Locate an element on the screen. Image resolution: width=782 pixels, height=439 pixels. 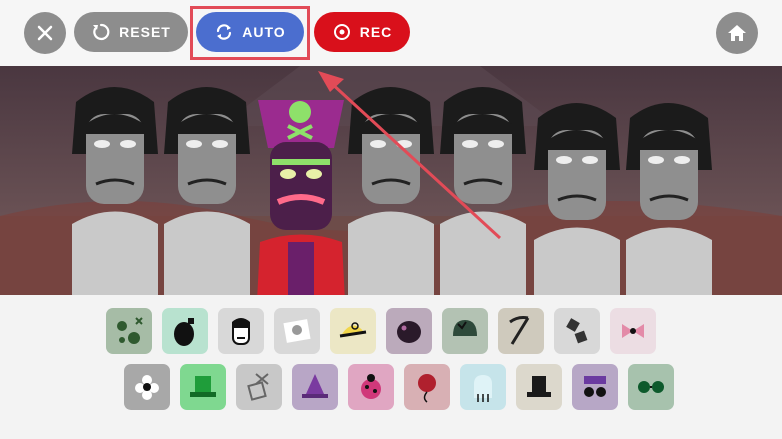
cap-icon is located at coordinates (353, 331).